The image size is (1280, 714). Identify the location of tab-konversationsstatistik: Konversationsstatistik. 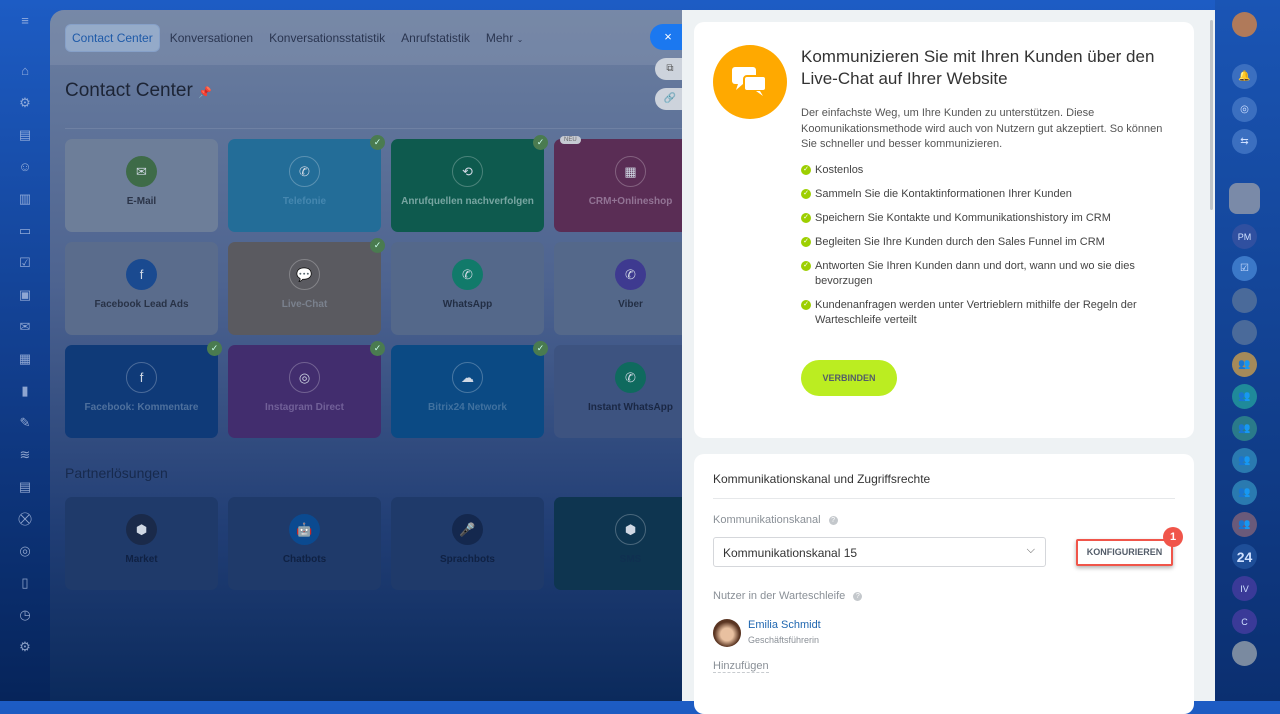
(327, 38).